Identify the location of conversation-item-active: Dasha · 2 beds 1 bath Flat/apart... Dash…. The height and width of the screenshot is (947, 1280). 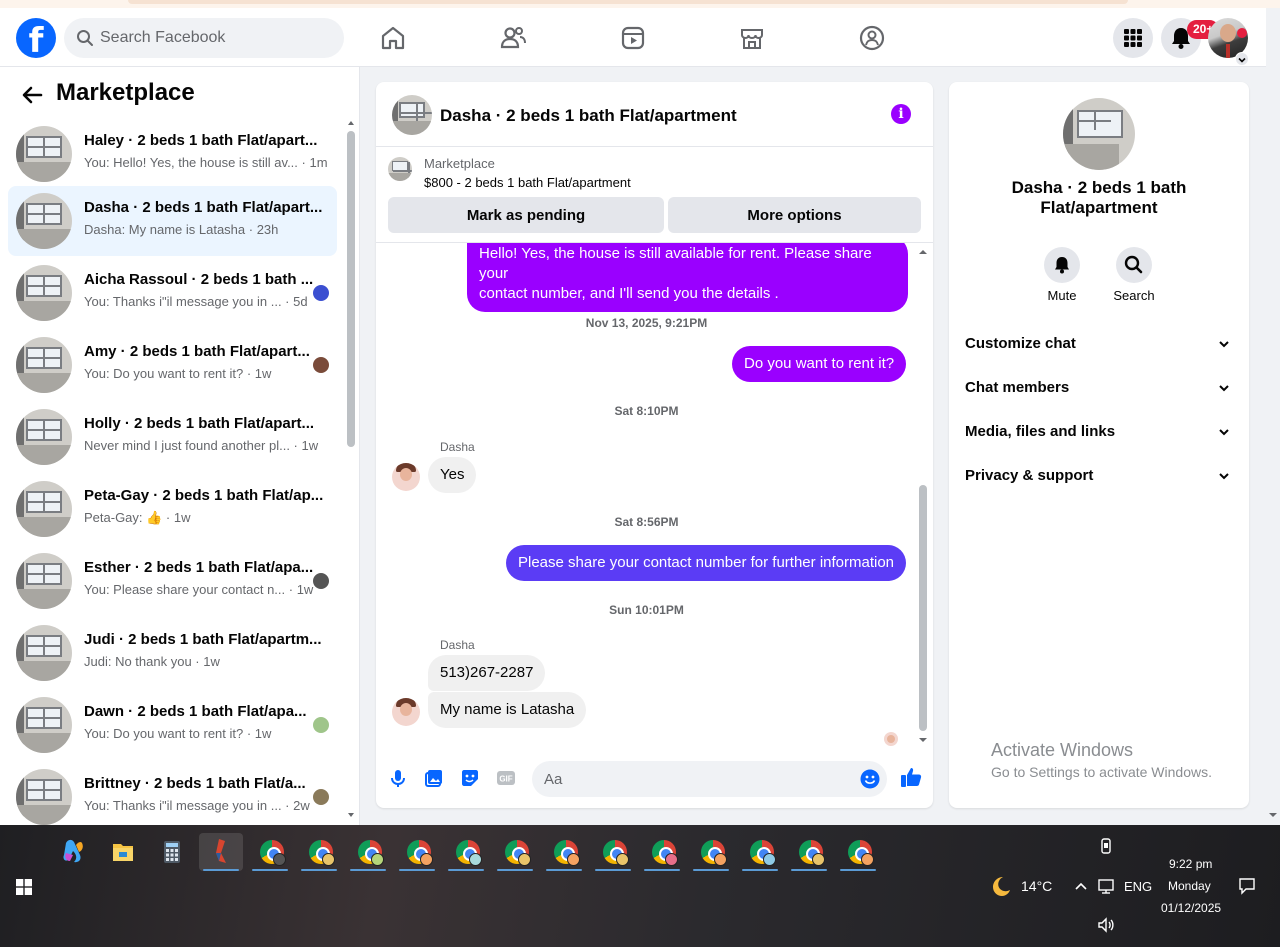
(172, 221).